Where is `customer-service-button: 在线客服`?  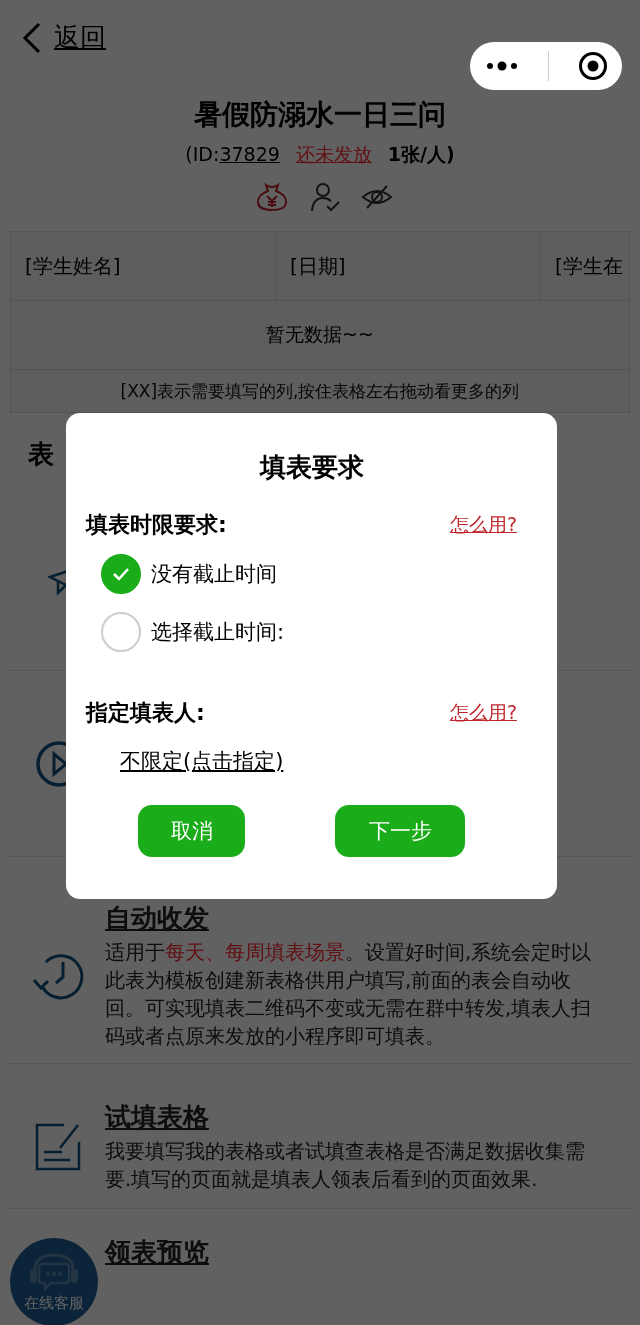 customer-service-button: 在线客服 is located at coordinates (54, 1281).